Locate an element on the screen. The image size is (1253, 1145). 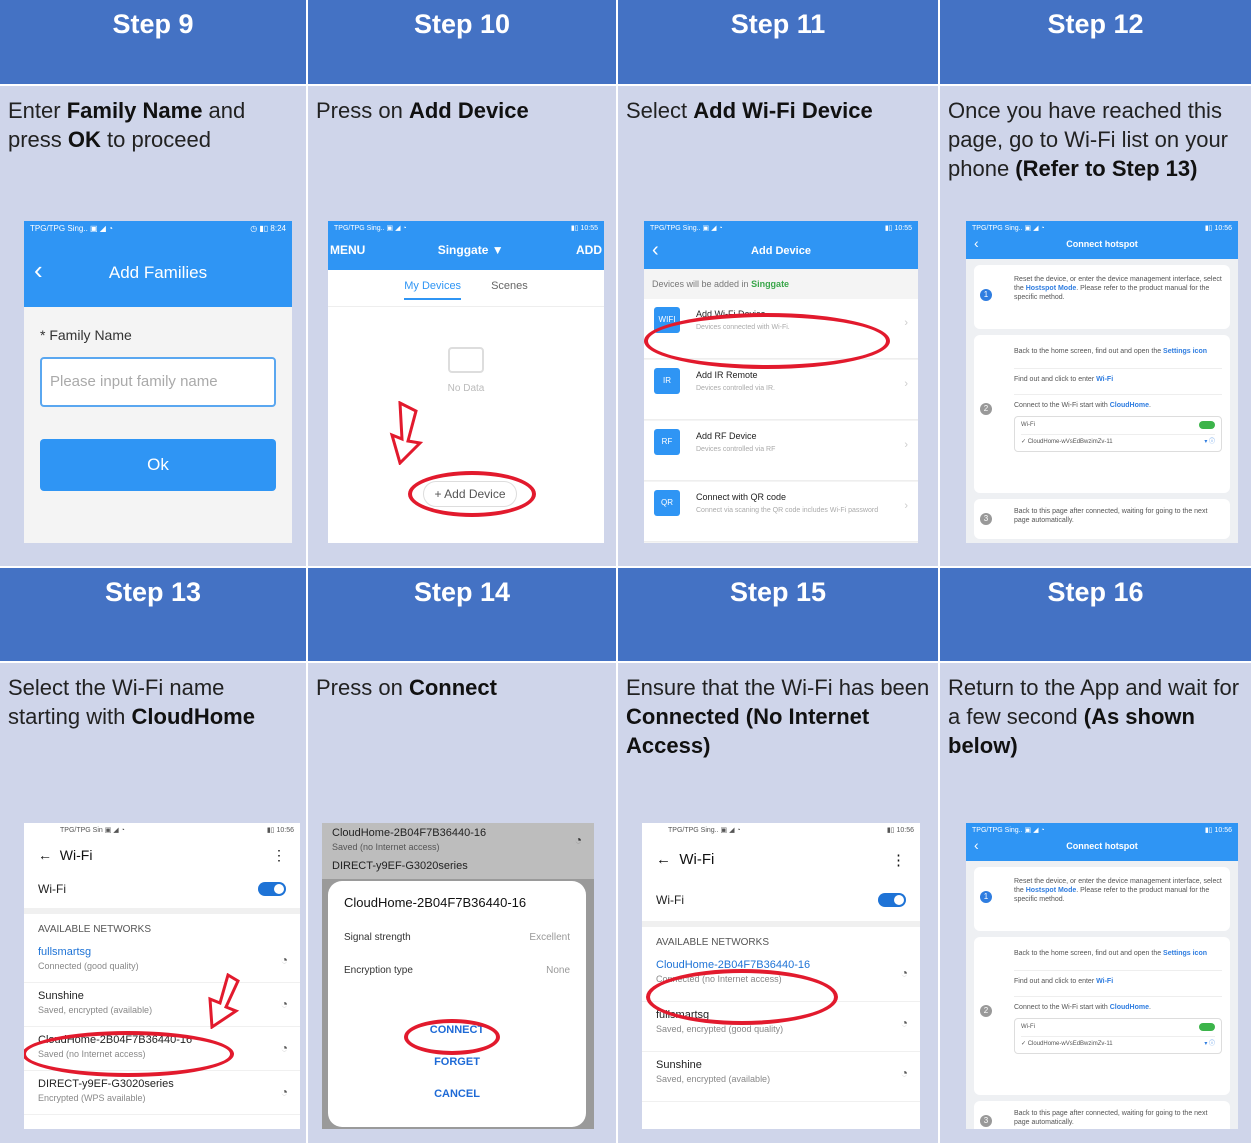
add-device-title: Add Device is located at coordinates (781, 251).